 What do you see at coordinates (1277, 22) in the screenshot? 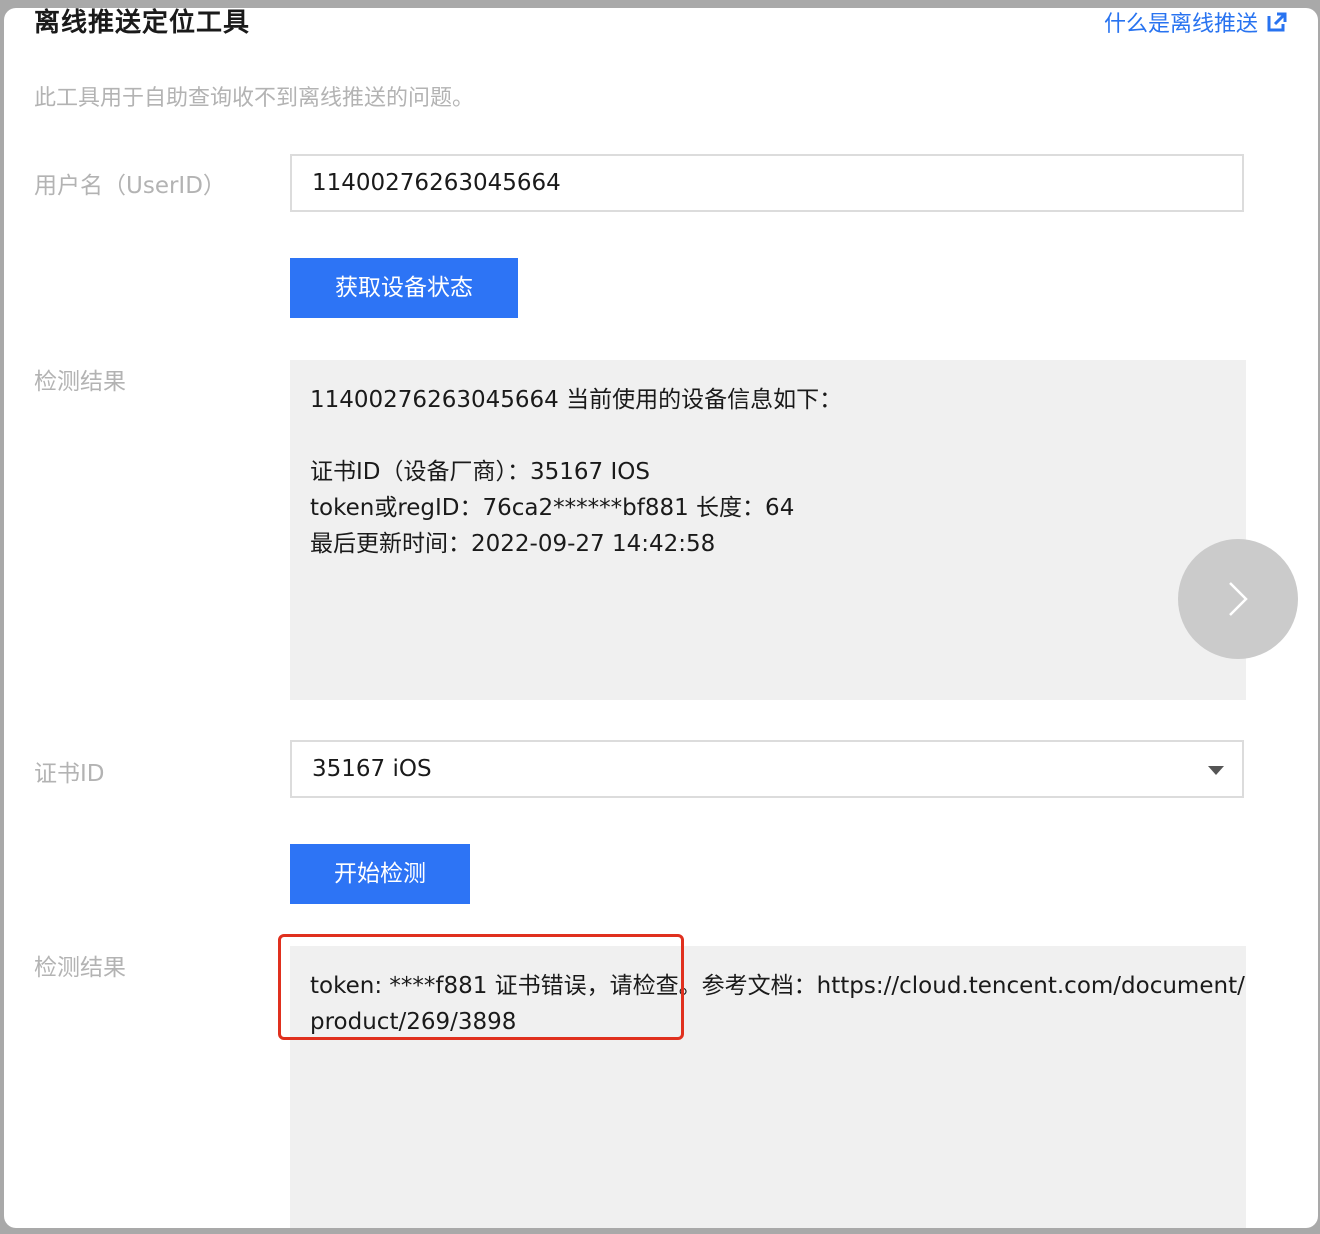
I see `external-link-icon` at bounding box center [1277, 22].